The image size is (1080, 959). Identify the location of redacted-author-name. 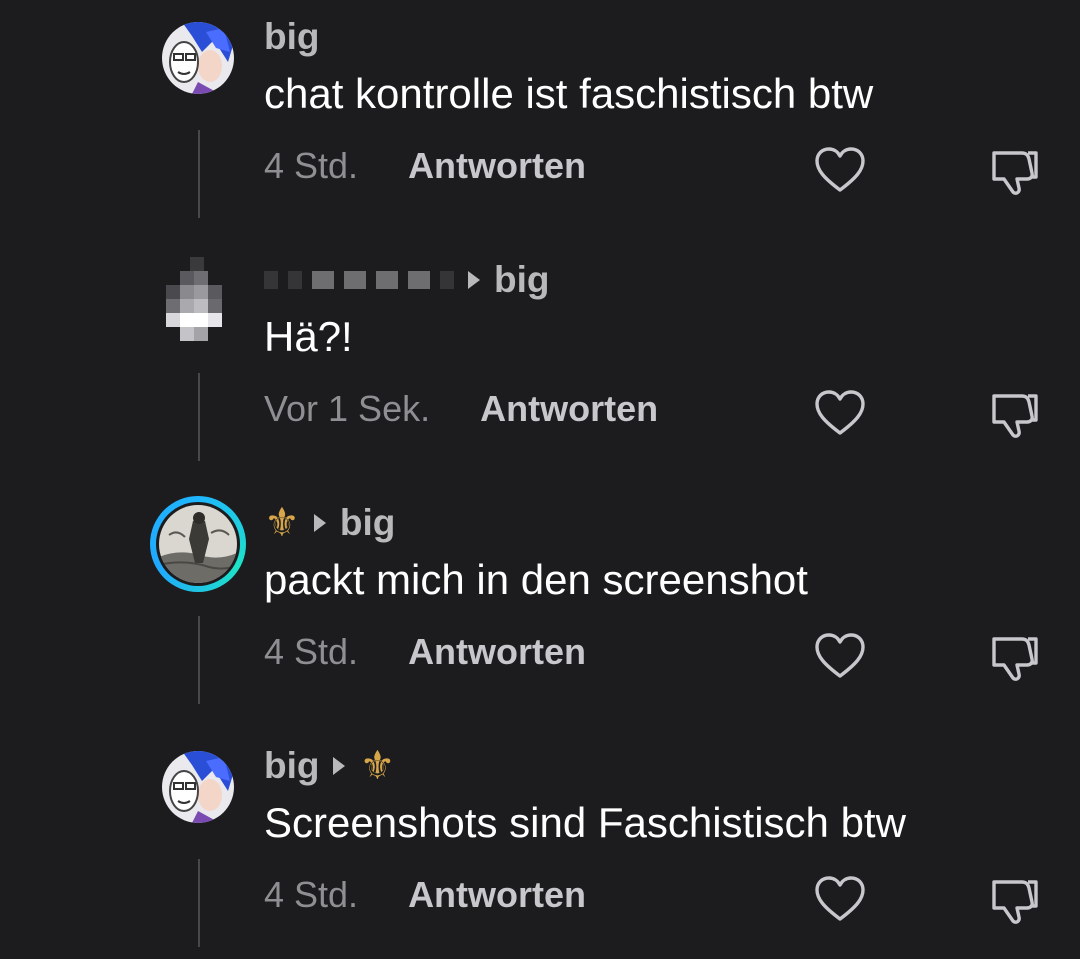
(359, 280).